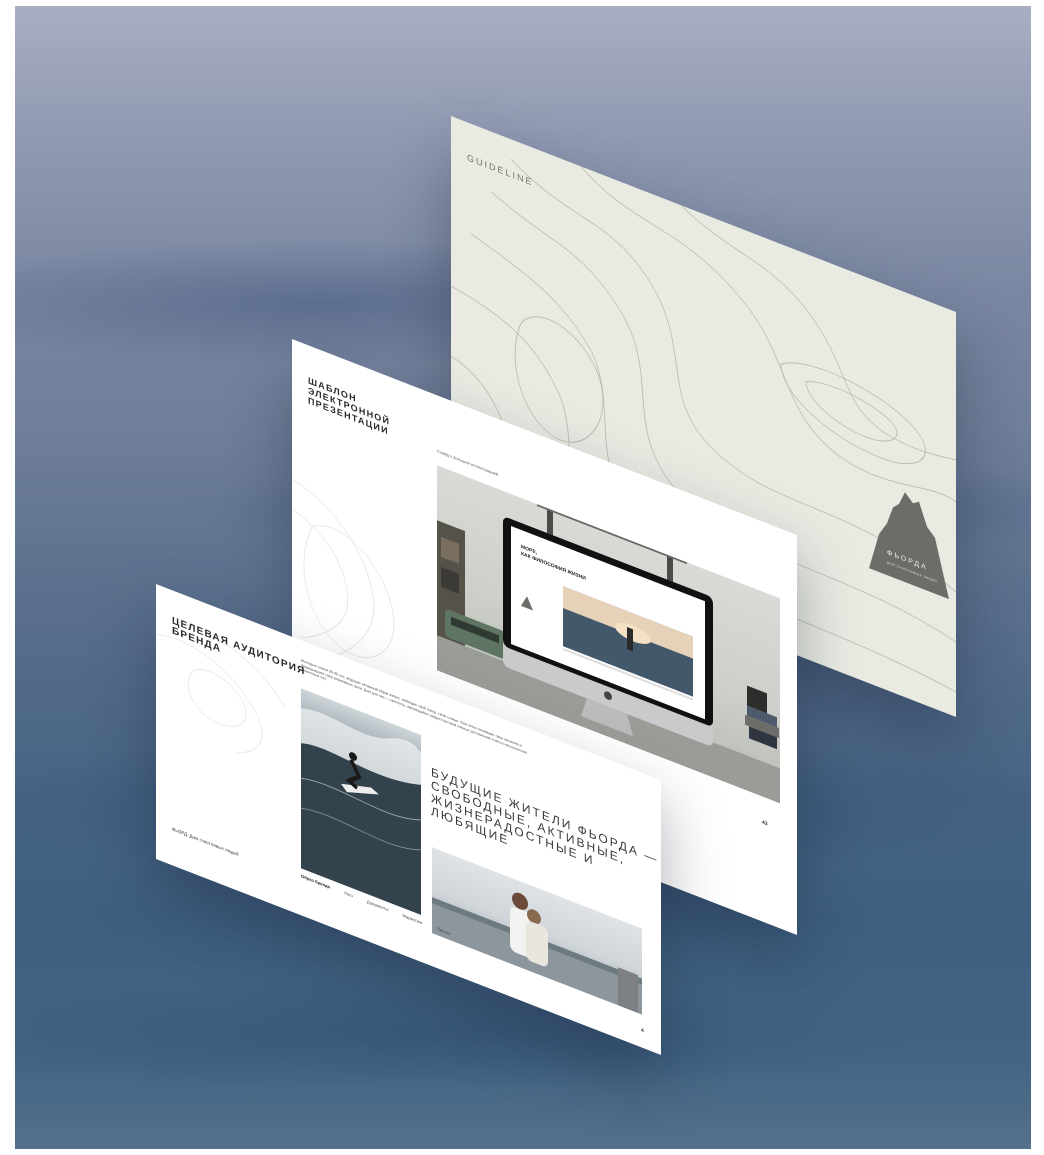 The height and width of the screenshot is (1155, 1044). What do you see at coordinates (349, 406) in the screenshot?
I see `slide-title: ШАБЛОН ЭЛЕКТРОННОЙ ПРЕЗЕНТАЦИИ` at bounding box center [349, 406].